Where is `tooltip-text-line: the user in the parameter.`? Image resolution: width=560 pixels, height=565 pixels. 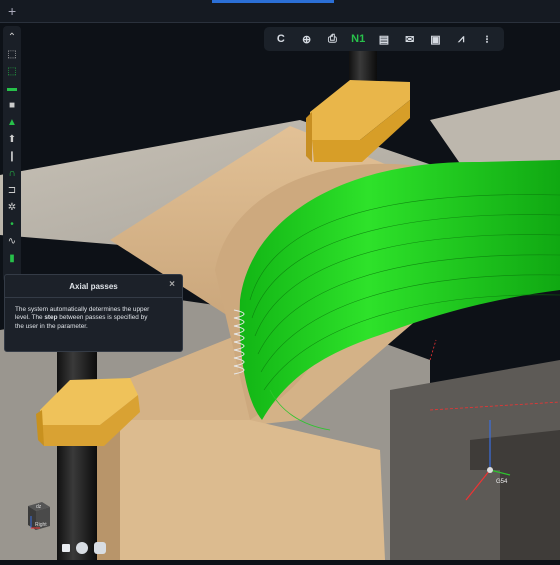
tooltip-text-line: the user in the parameter. is located at coordinates (51, 326).